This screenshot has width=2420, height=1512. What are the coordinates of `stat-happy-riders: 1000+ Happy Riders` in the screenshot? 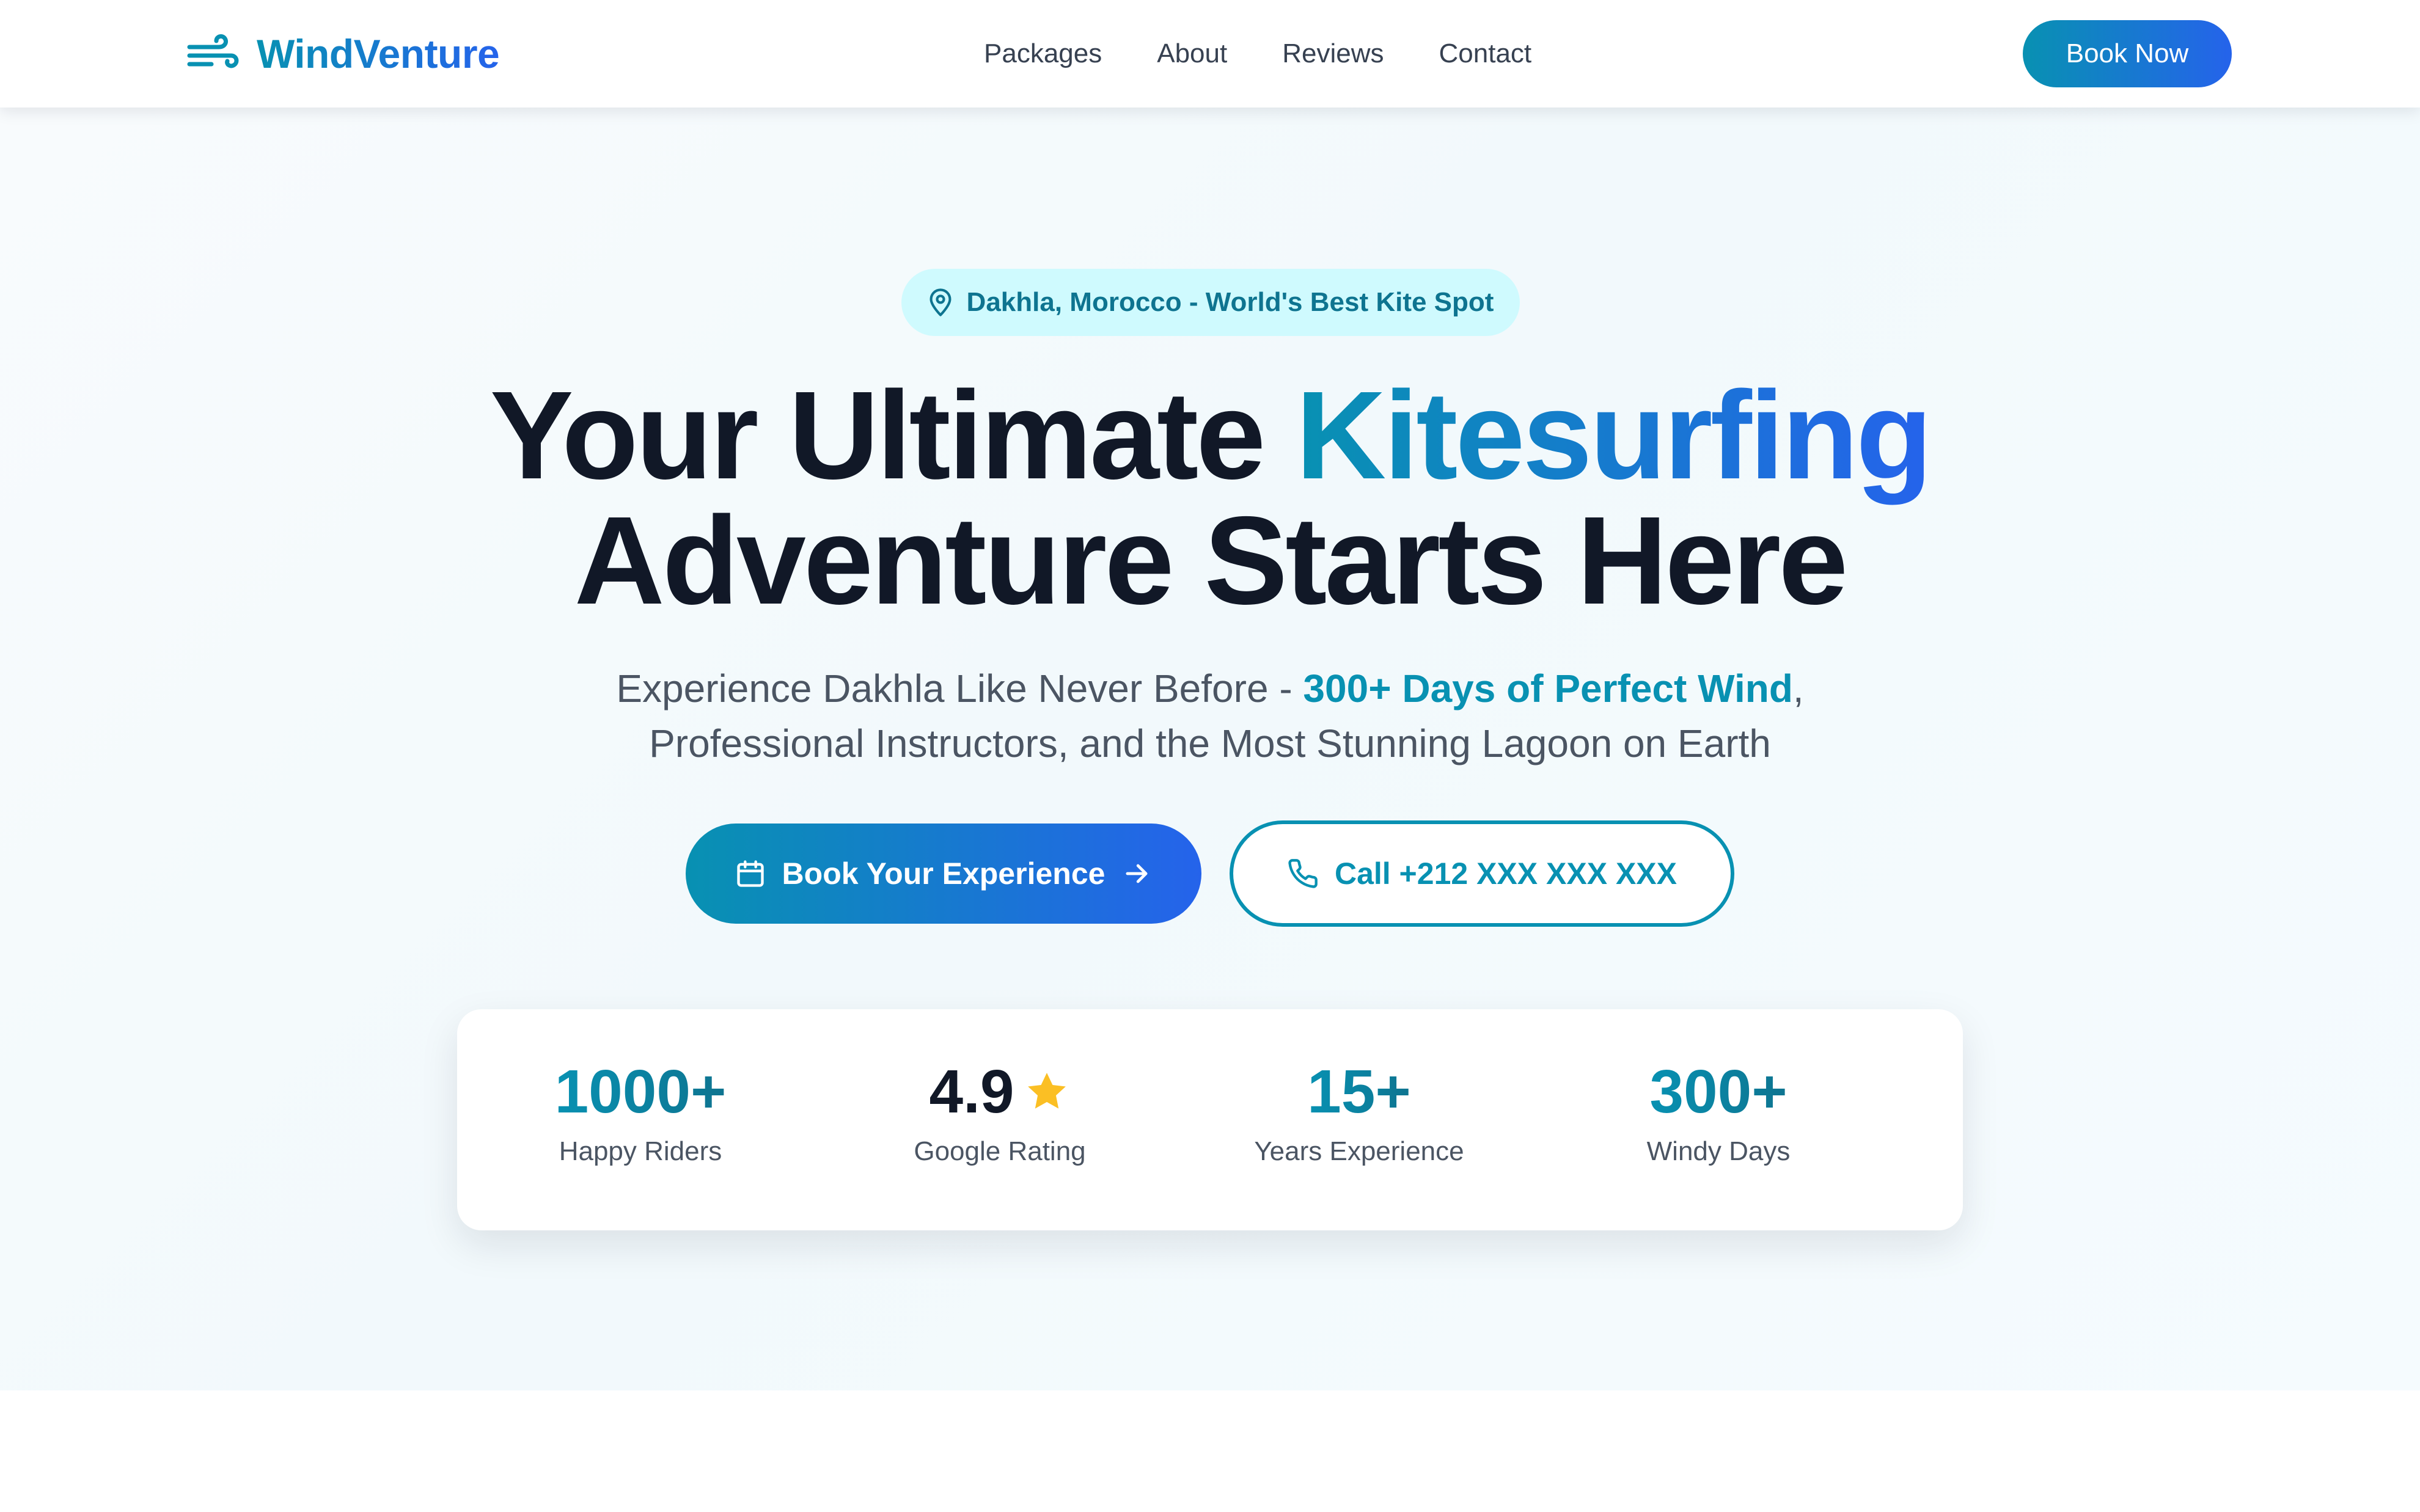 It's located at (641, 1112).